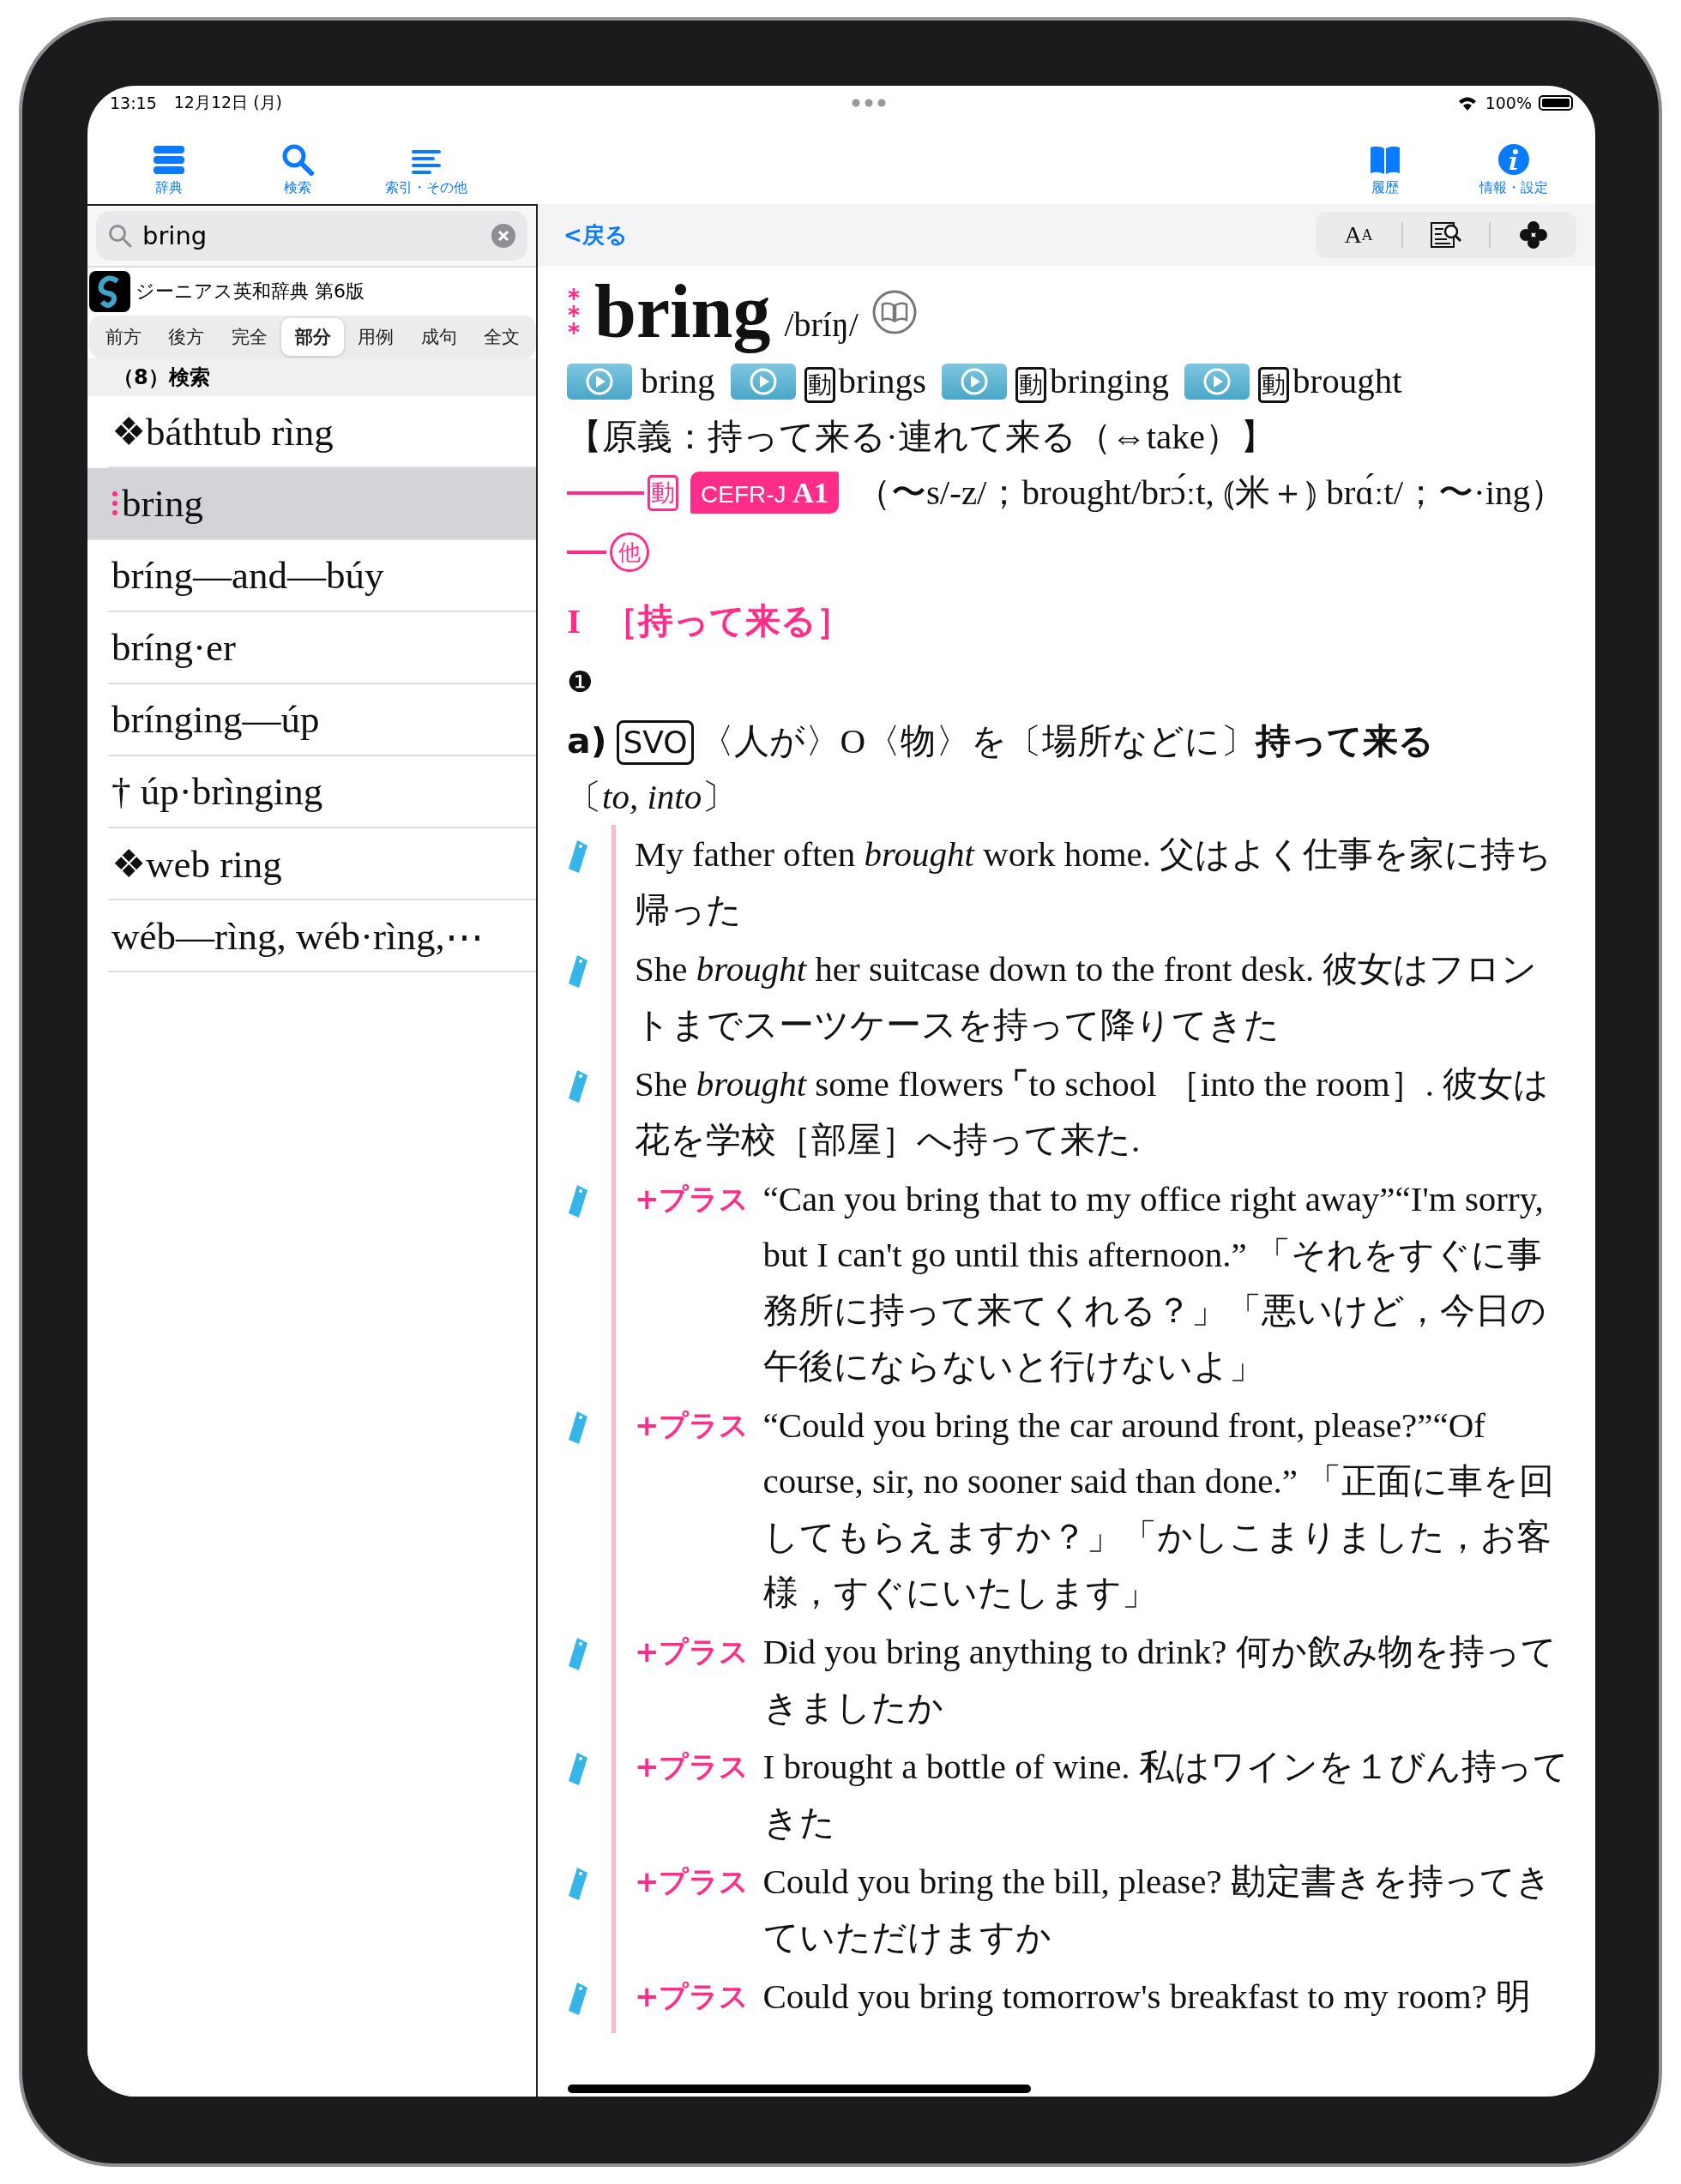  I want to click on example-sentence: Could you bring tomorrow's breakfast to my room? 明, so click(1147, 1997).